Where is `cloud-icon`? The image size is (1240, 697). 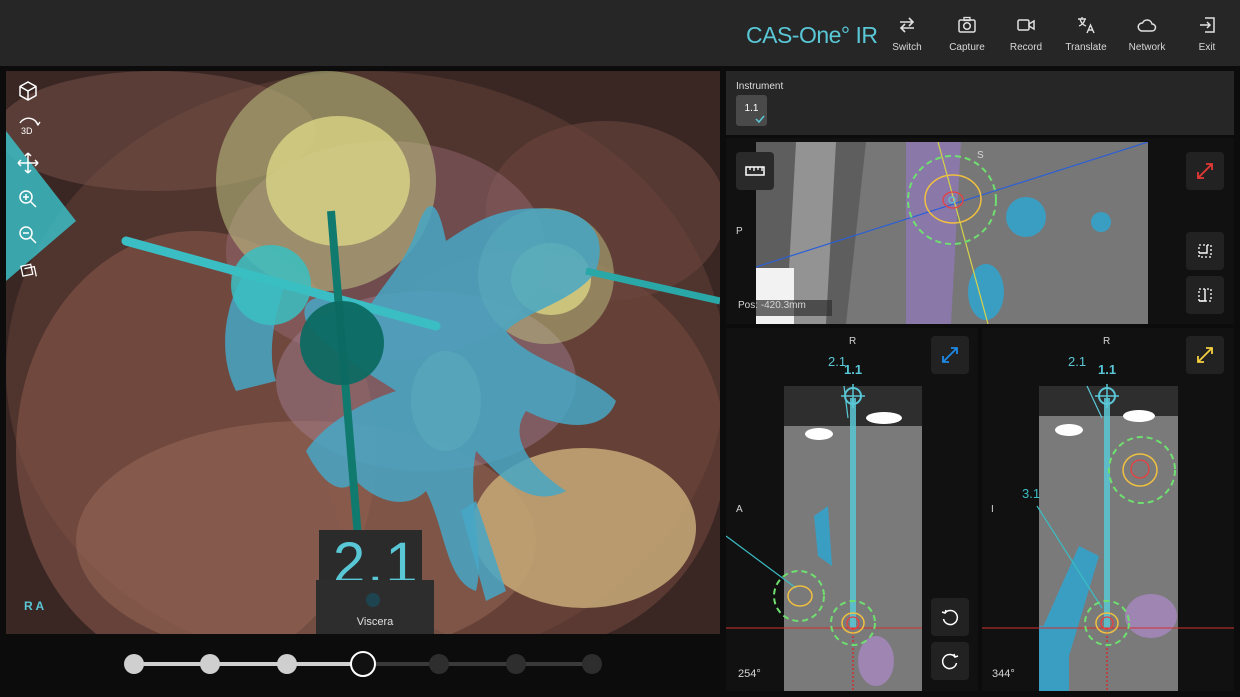
cloud-icon is located at coordinates (1147, 25).